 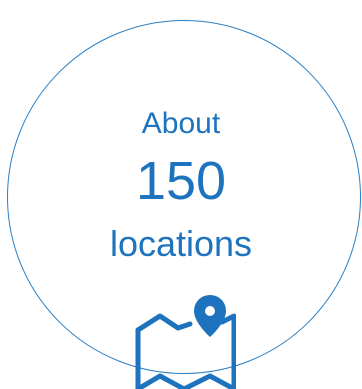 What do you see at coordinates (181, 243) in the screenshot?
I see `locations-label: locations` at bounding box center [181, 243].